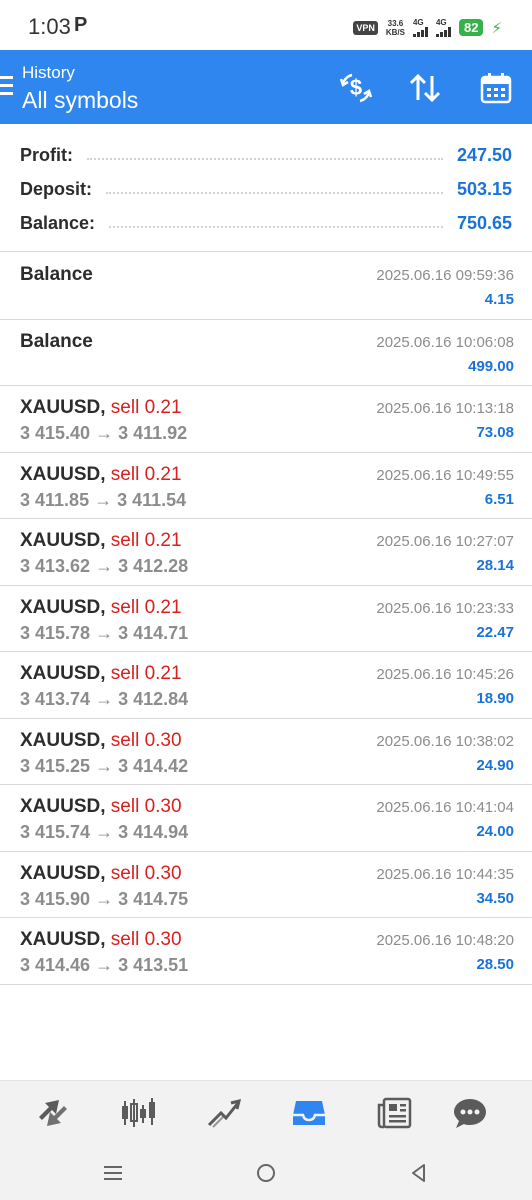  I want to click on status-indicators: VPN 33.6 KB/S 4G 4G 82 ⚡, so click(427, 27).